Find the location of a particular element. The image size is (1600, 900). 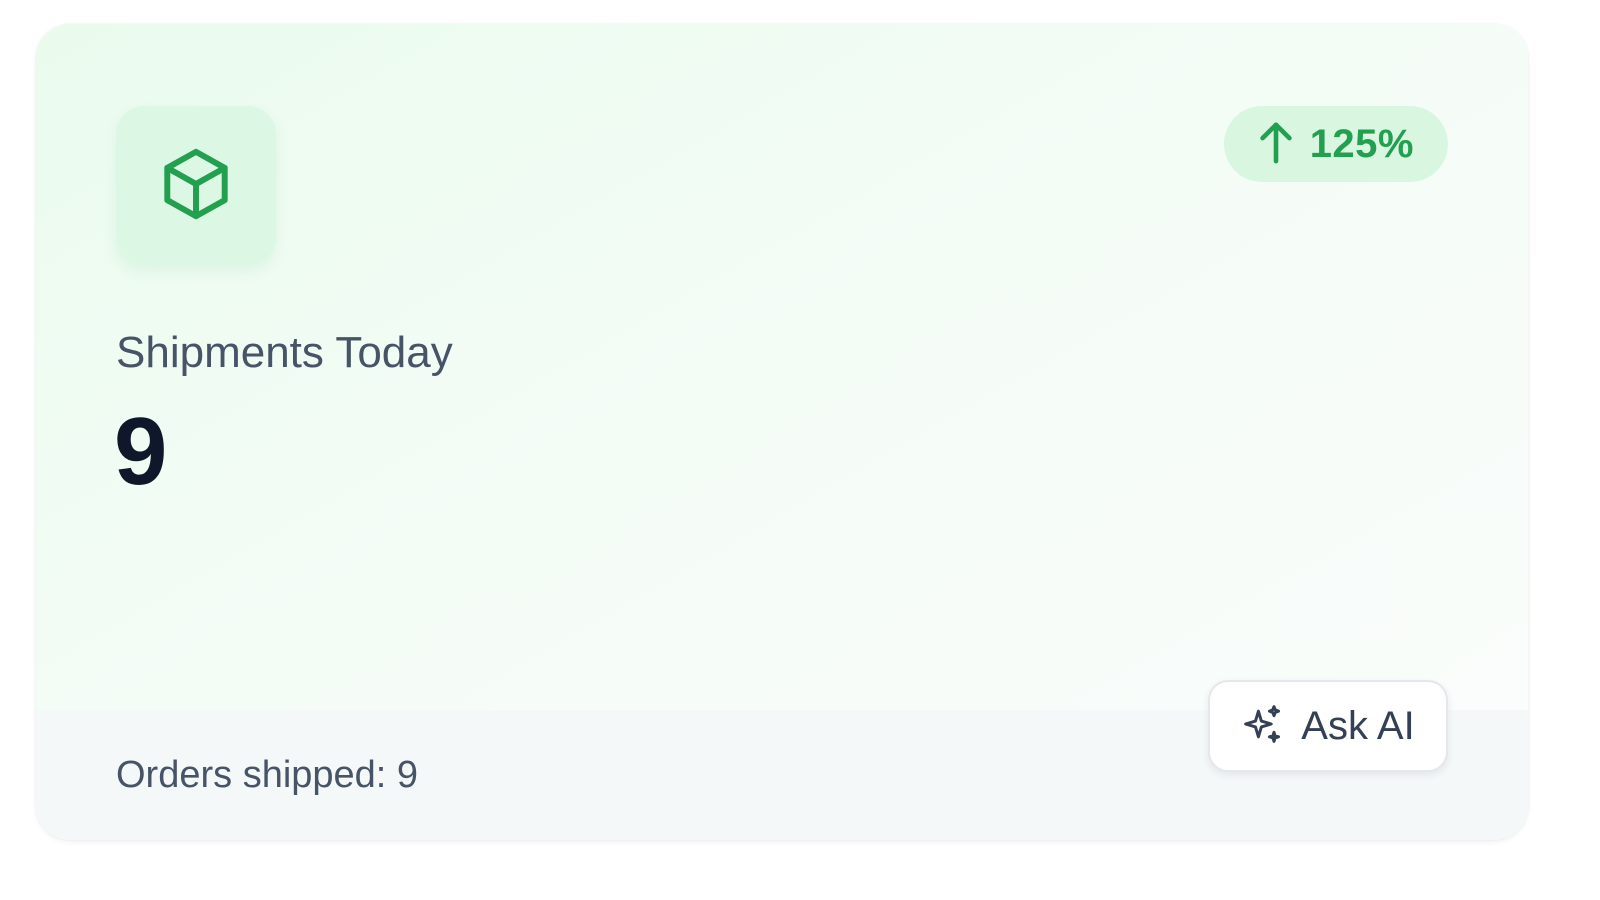

metric-value: 9 is located at coordinates (141, 451).